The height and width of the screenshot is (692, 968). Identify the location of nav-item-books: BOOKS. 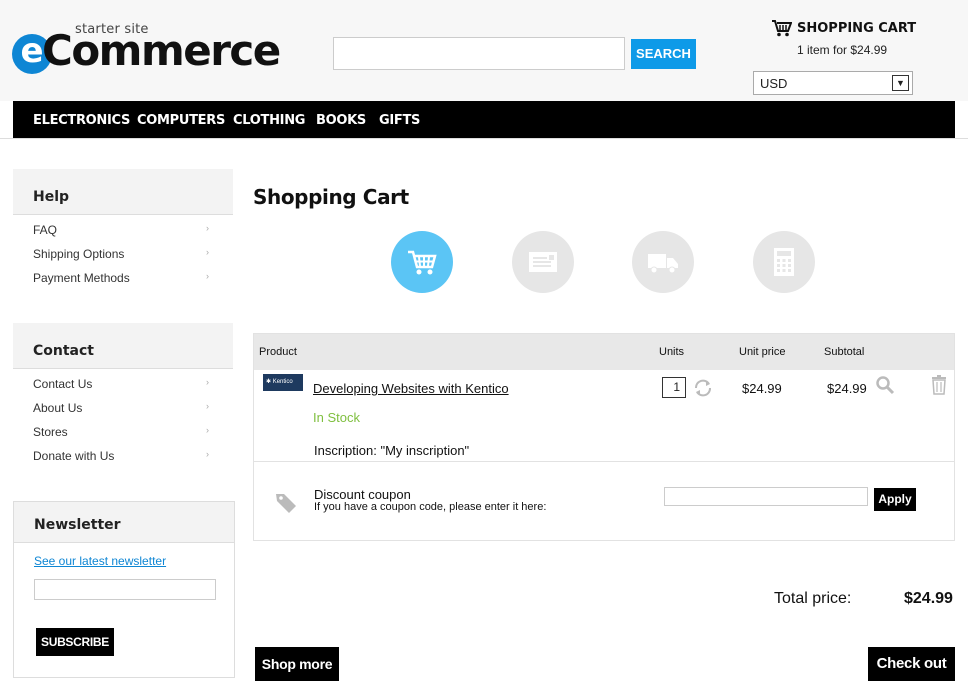
(341, 120).